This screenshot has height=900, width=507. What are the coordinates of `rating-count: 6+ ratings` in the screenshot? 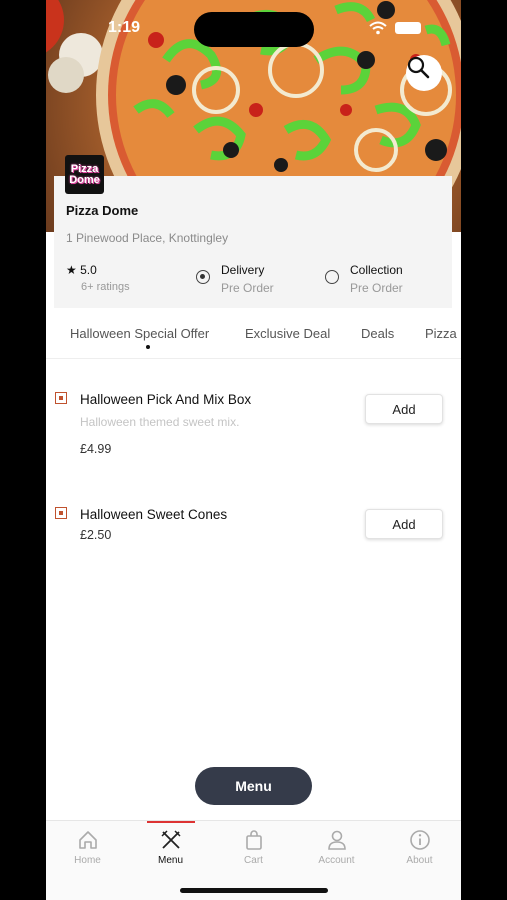 It's located at (105, 287).